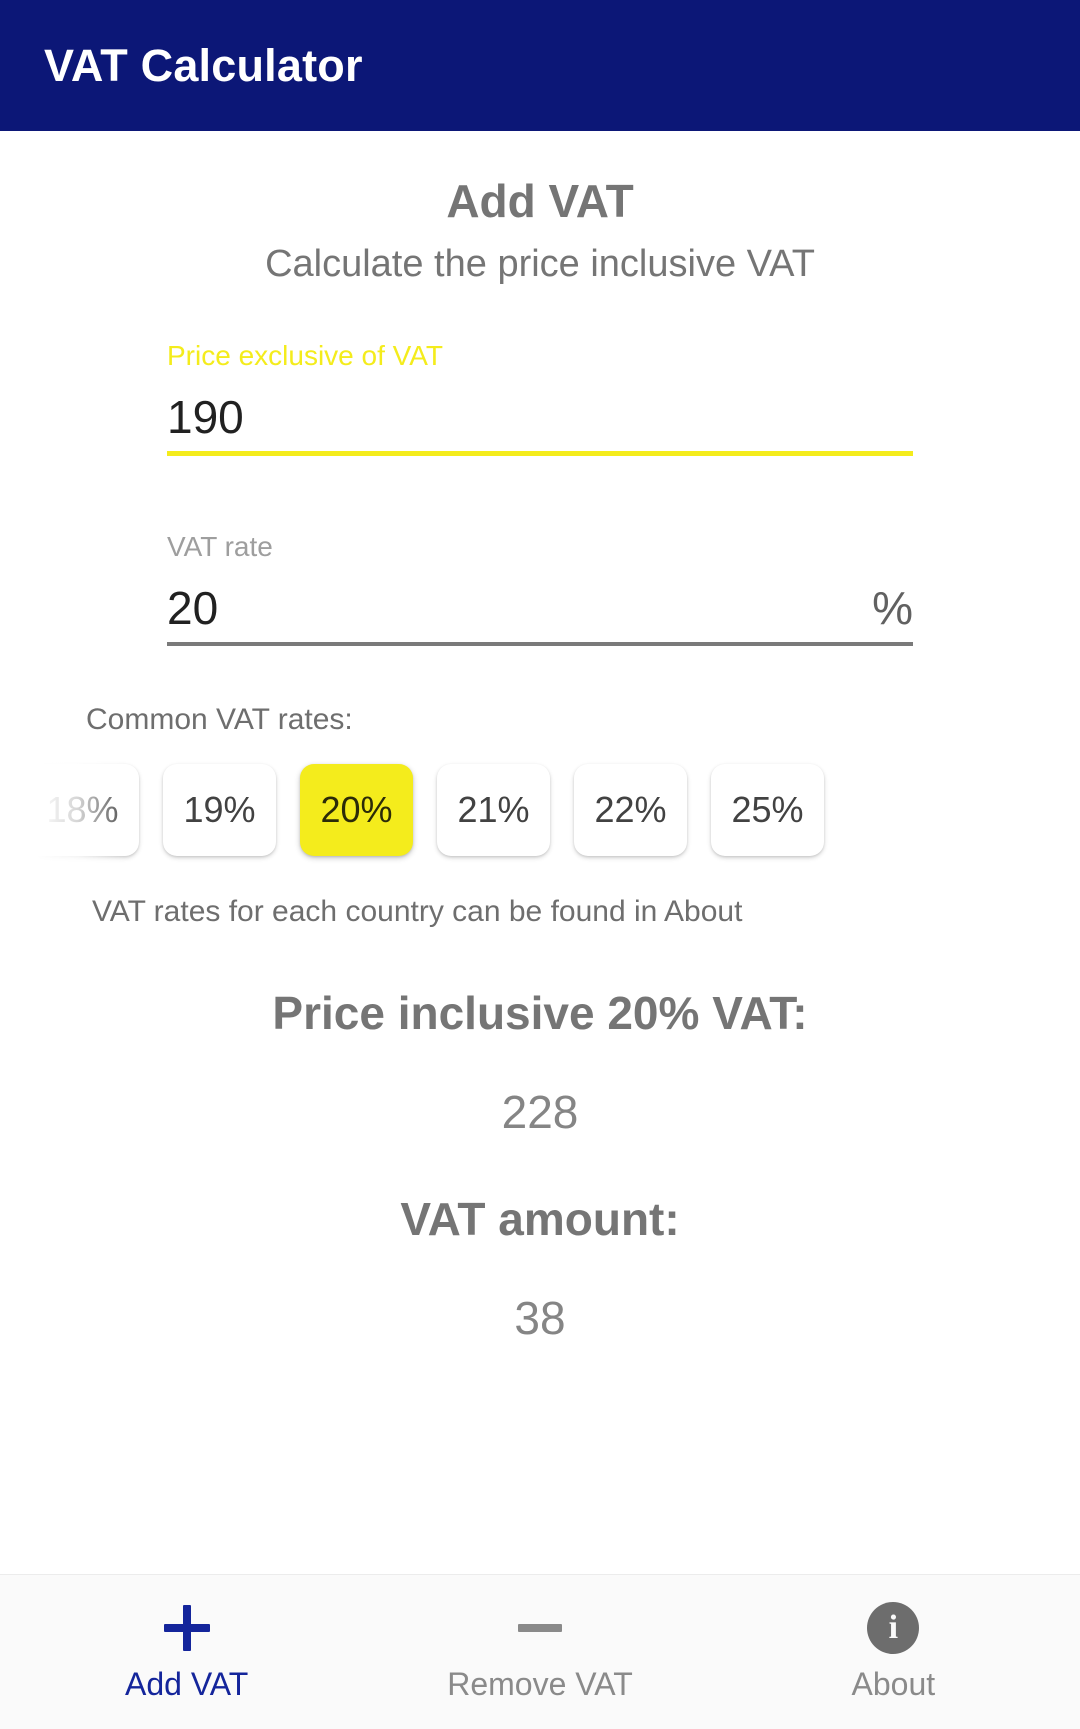 The image size is (1080, 1729). I want to click on vat-rate-chip-label: 21%, so click(493, 809).